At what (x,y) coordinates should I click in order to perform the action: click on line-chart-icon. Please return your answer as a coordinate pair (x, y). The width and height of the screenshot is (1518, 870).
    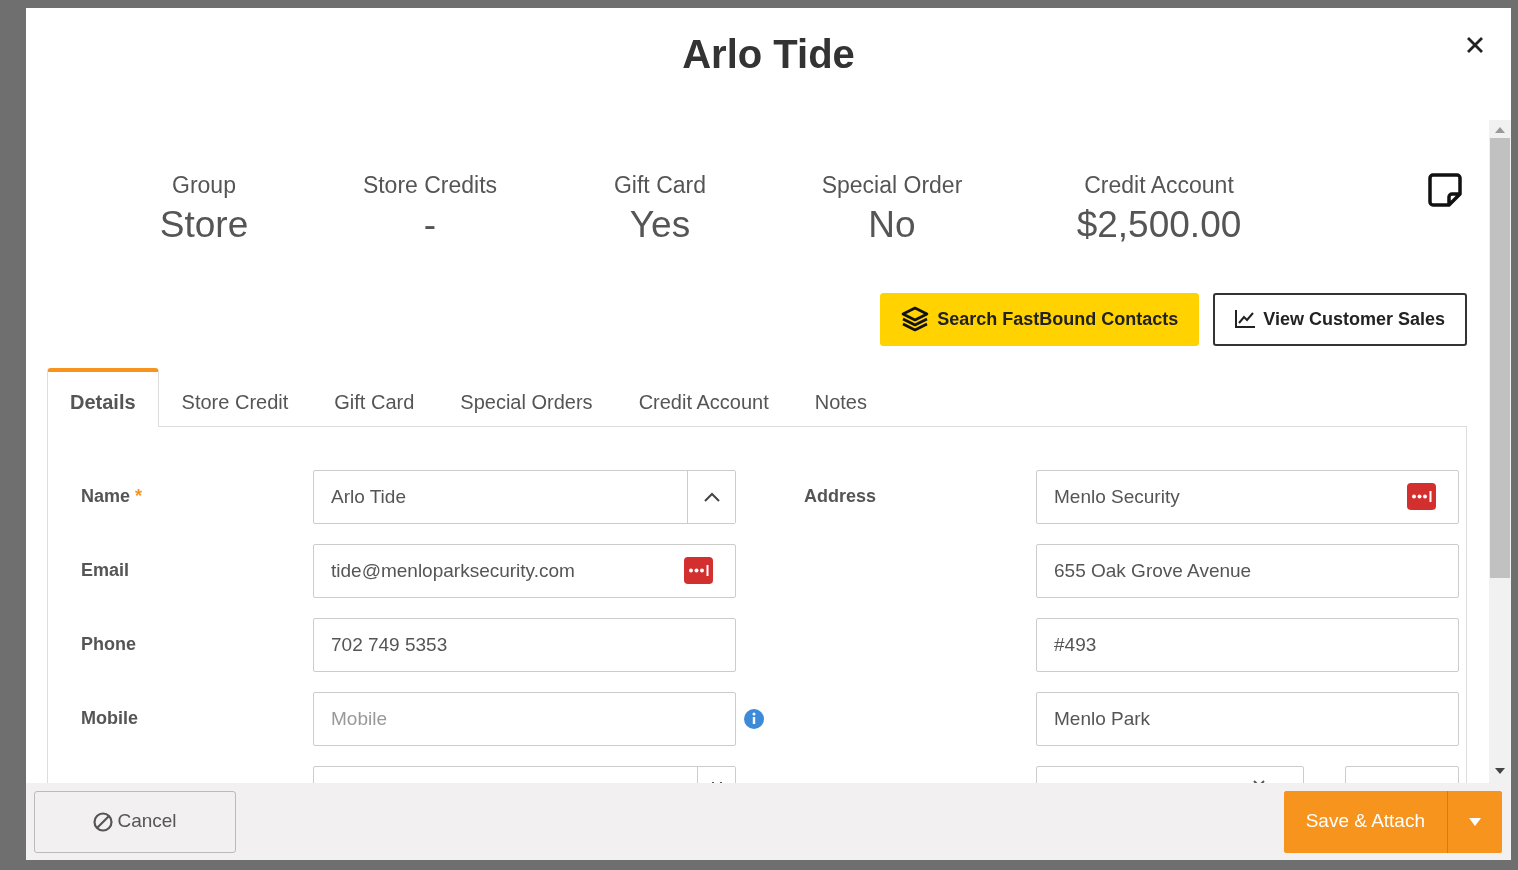
    Looking at the image, I should click on (1245, 319).